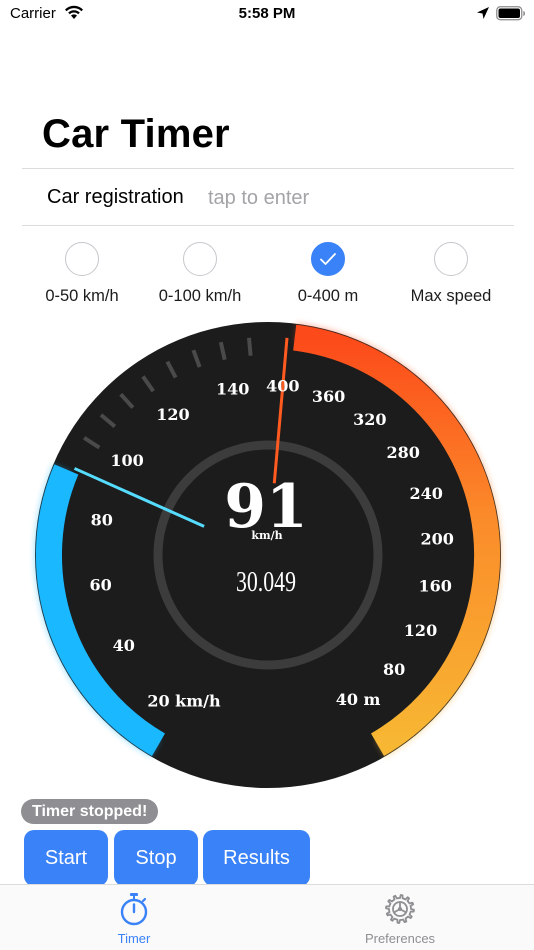 The height and width of the screenshot is (950, 534). Describe the element at coordinates (66, 858) in the screenshot. I see `start-button: Start` at that location.